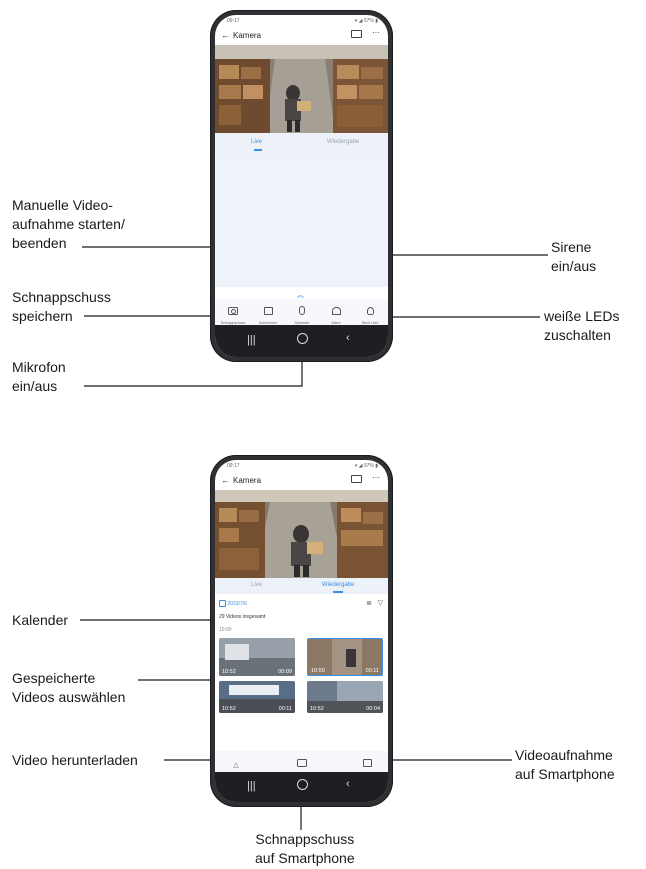 This screenshot has height=869, width=646. I want to click on control-bar: △ Herunterladen Schnappschuss Aufnehmen, so click(301, 764).